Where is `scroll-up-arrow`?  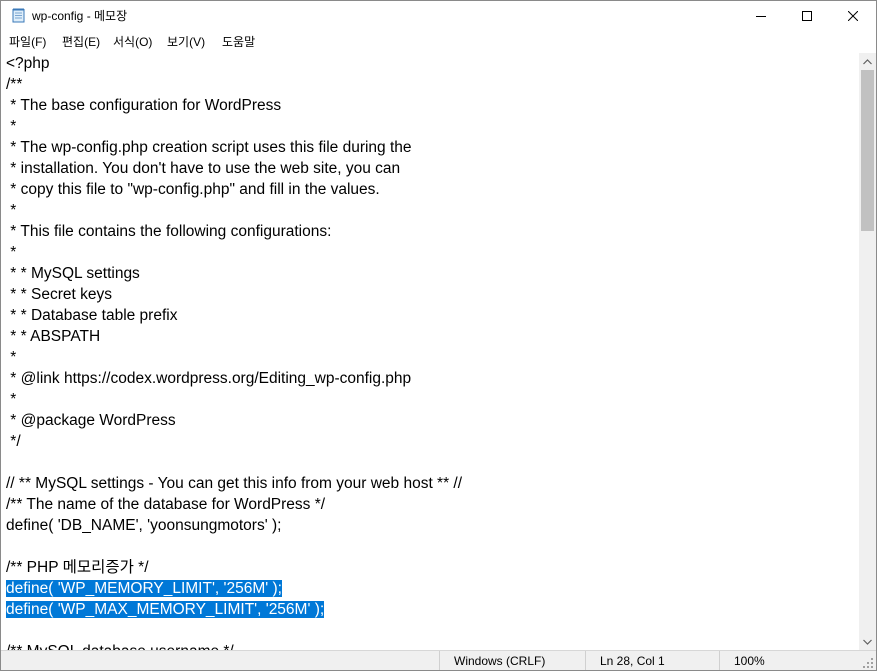
scroll-up-arrow is located at coordinates (867, 61).